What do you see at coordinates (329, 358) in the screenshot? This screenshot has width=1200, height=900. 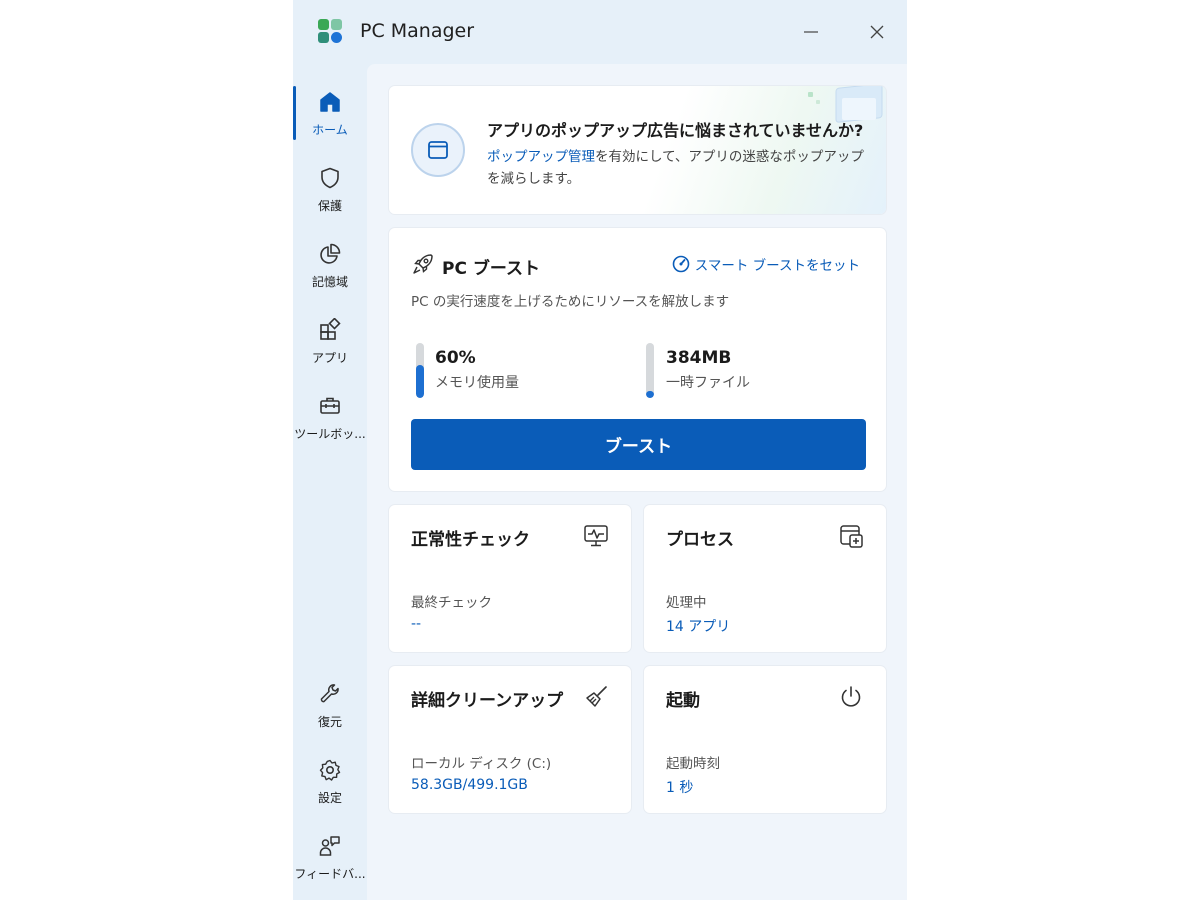 I see `sidebar-item-label: アプリ` at bounding box center [329, 358].